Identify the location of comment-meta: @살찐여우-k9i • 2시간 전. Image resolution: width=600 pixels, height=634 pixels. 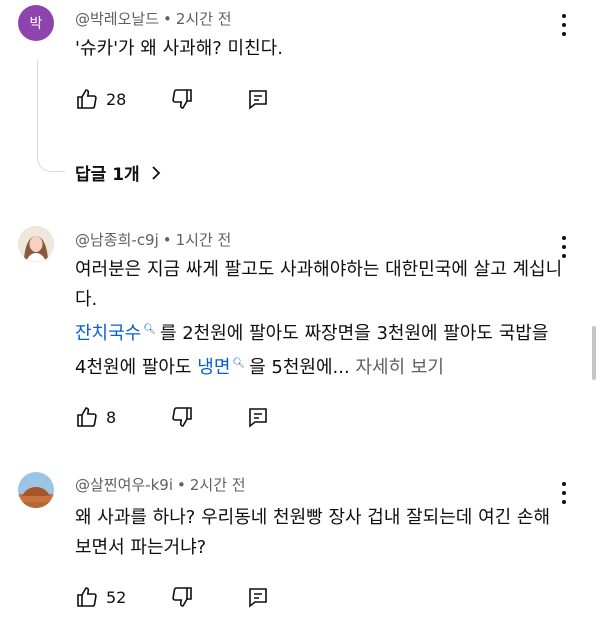
(160, 485).